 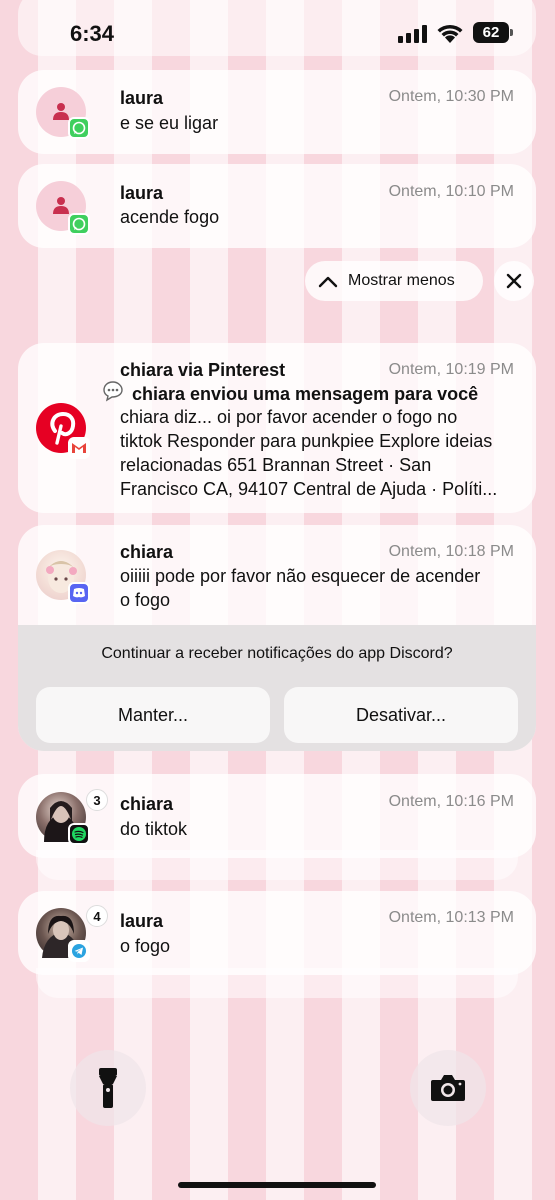 What do you see at coordinates (79, 951) in the screenshot?
I see `telegram-icon` at bounding box center [79, 951].